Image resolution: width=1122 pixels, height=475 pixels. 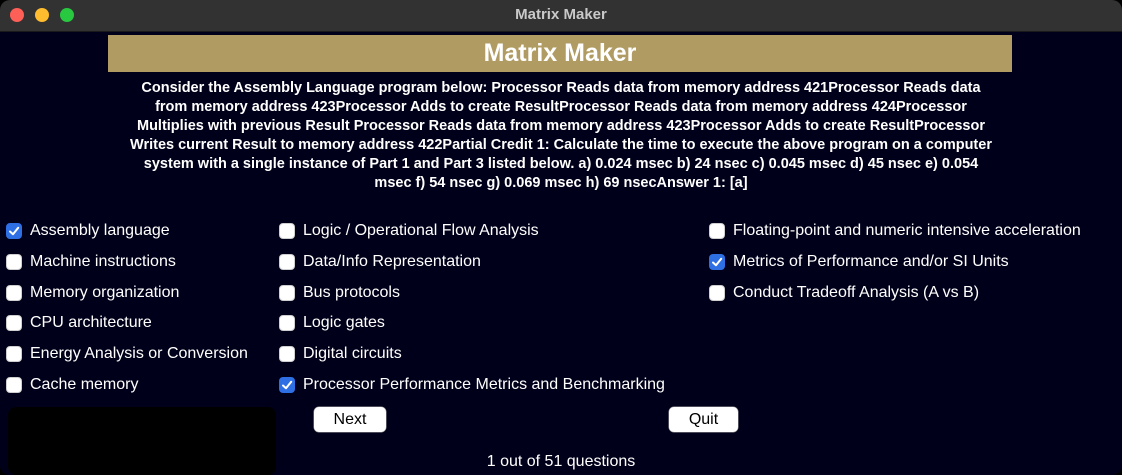 I want to click on checkbox-cache-memory: Cache memory, so click(x=72, y=385).